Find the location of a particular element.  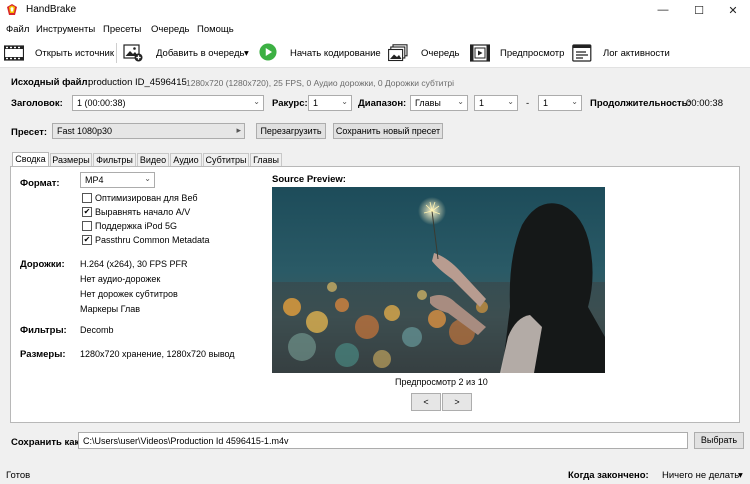

tab-summary: Сводка is located at coordinates (30, 159).